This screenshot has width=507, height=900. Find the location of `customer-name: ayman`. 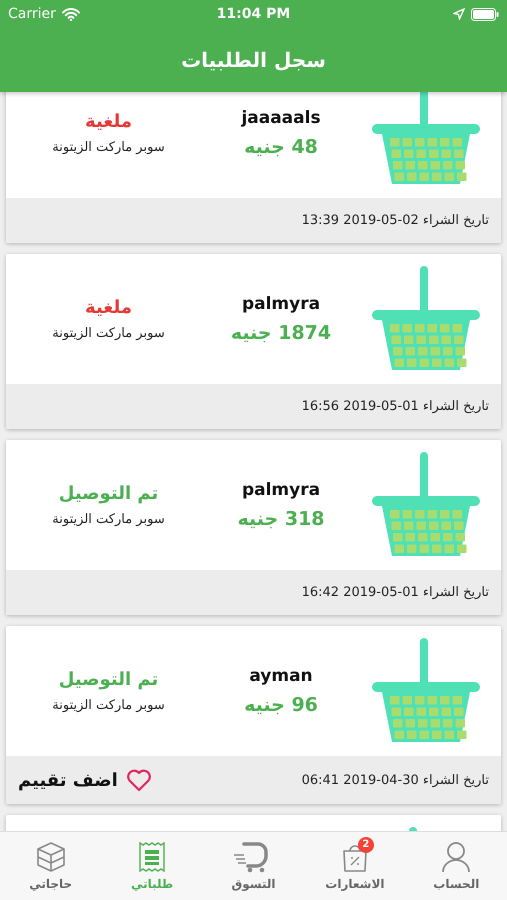

customer-name: ayman is located at coordinates (281, 676).